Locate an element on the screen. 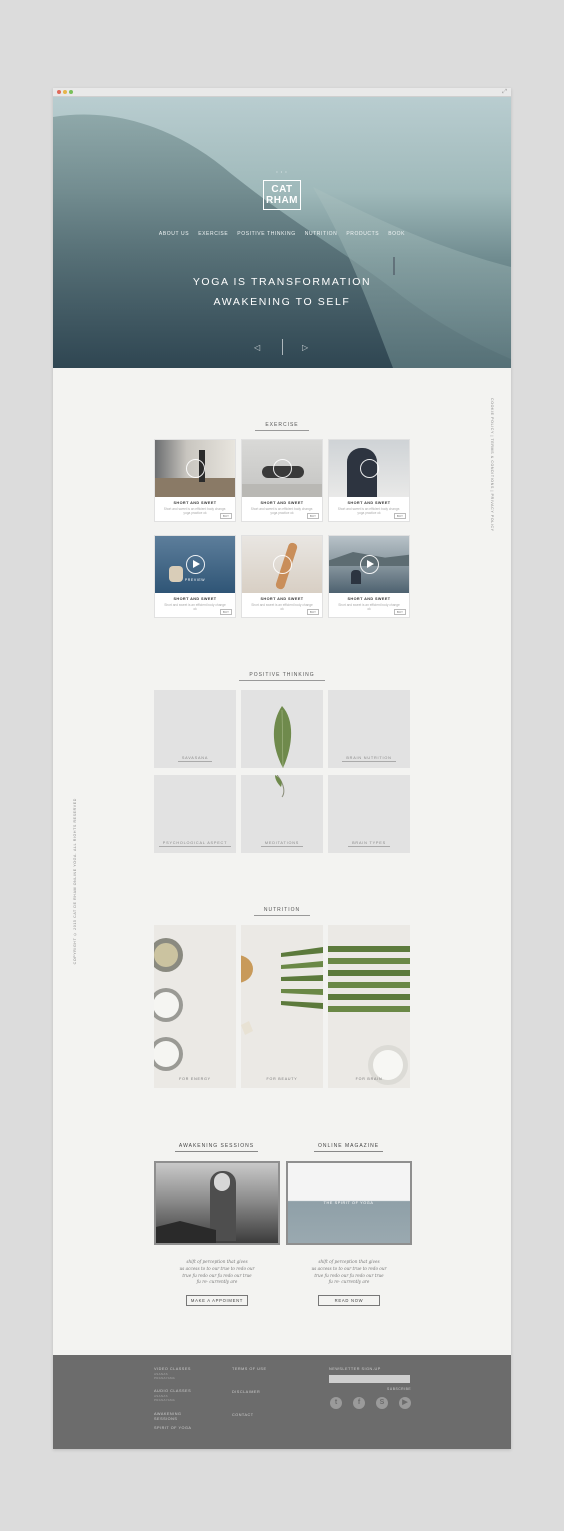 This screenshot has width=564, height=1531. appointment-button: MAKE A APPOIMENT is located at coordinates (217, 1300).